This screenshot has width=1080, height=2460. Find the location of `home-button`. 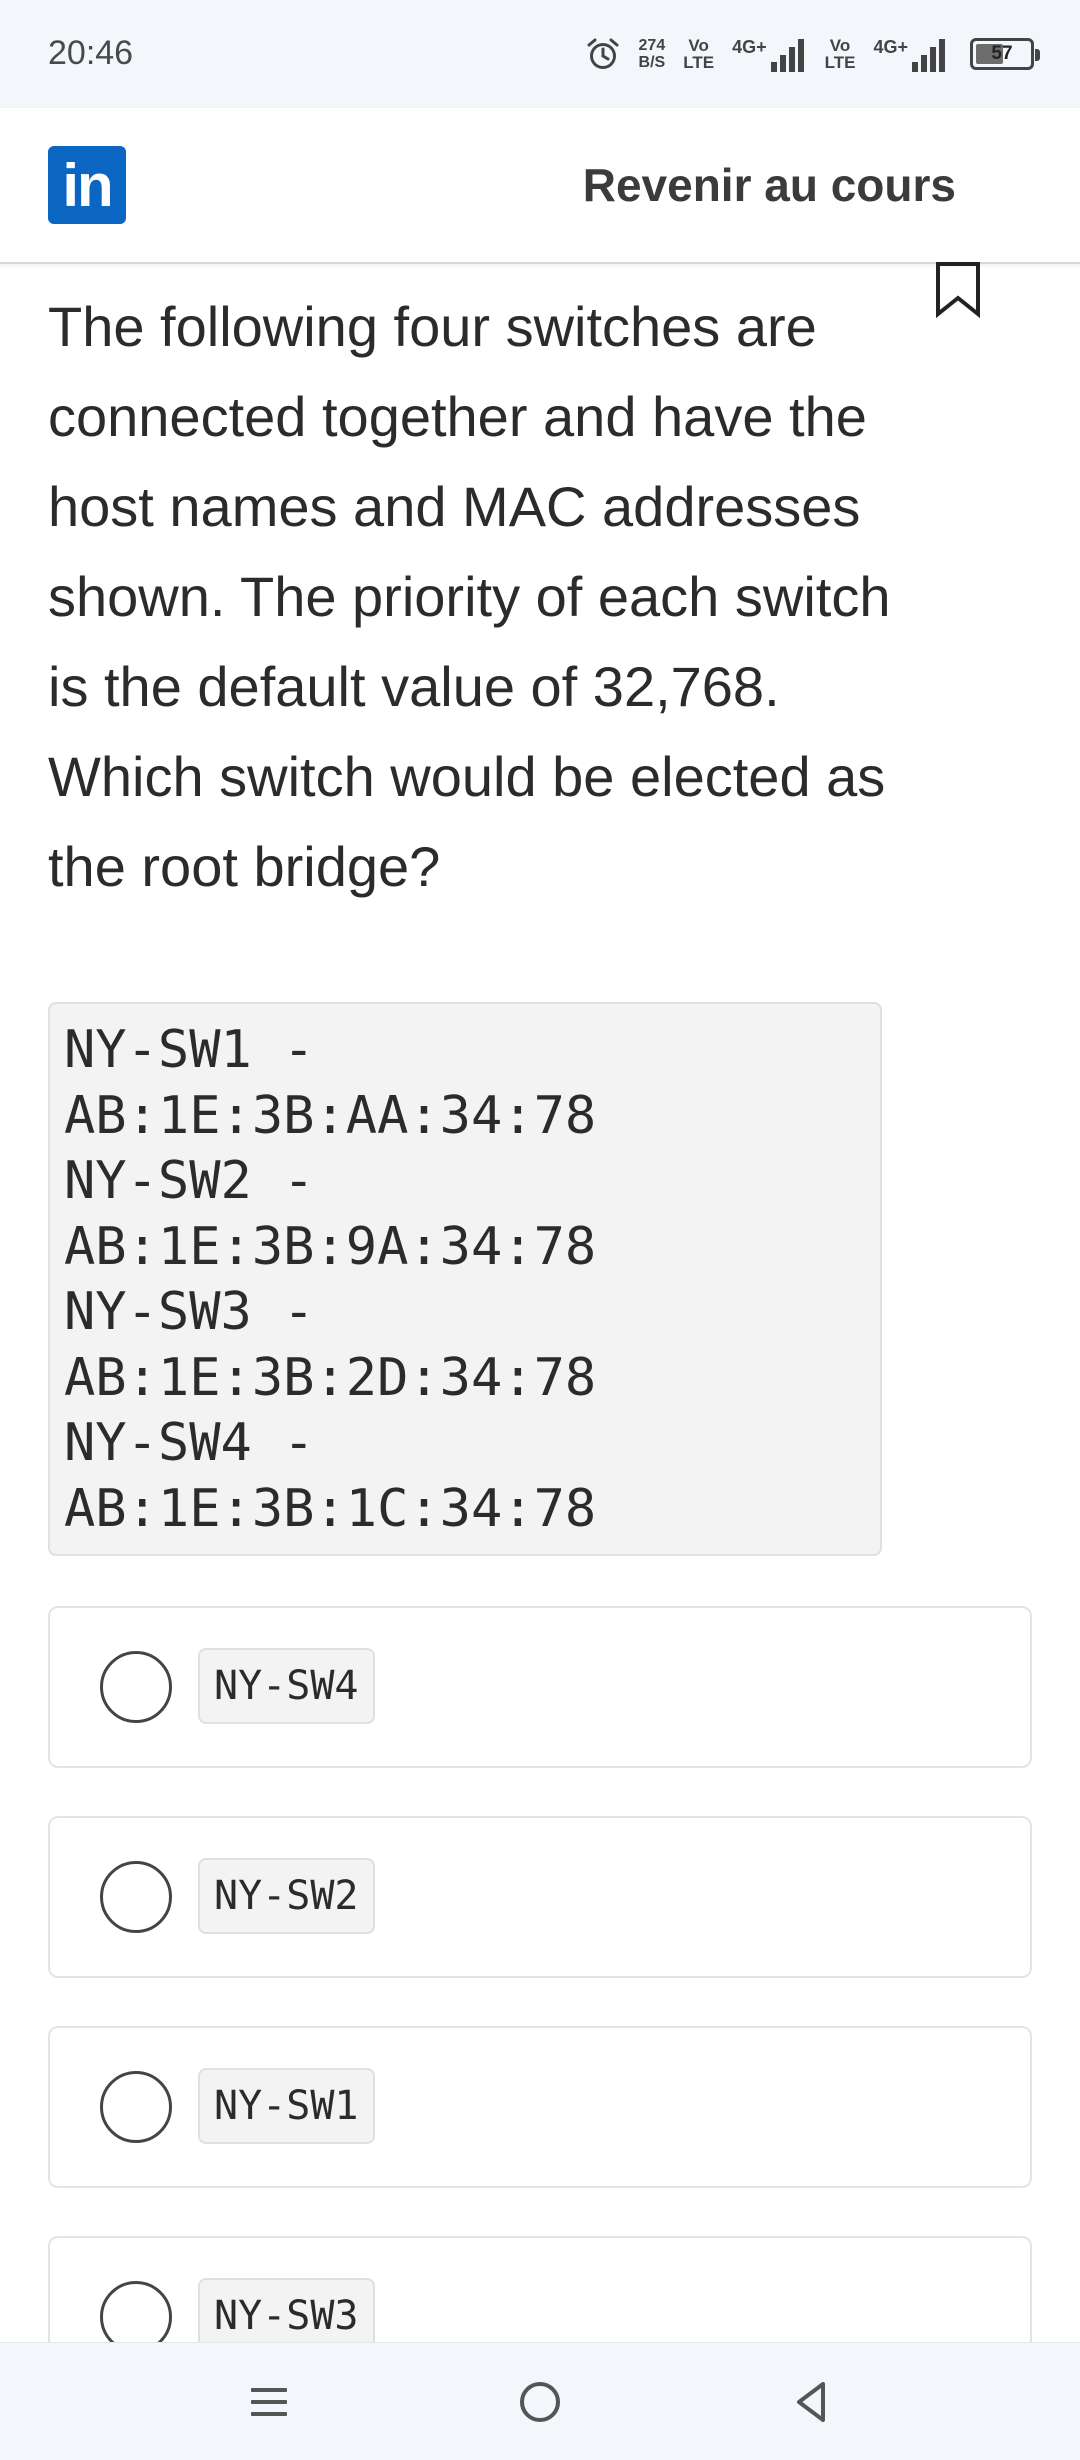

home-button is located at coordinates (540, 2402).